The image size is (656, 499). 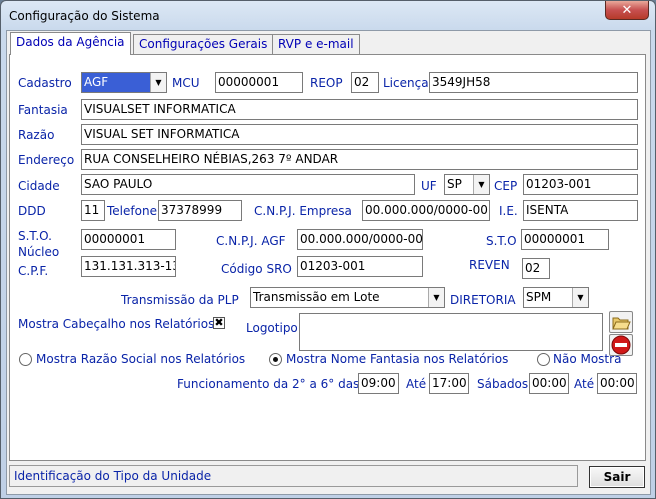 What do you see at coordinates (93, 210) in the screenshot?
I see `ddd-field: 11` at bounding box center [93, 210].